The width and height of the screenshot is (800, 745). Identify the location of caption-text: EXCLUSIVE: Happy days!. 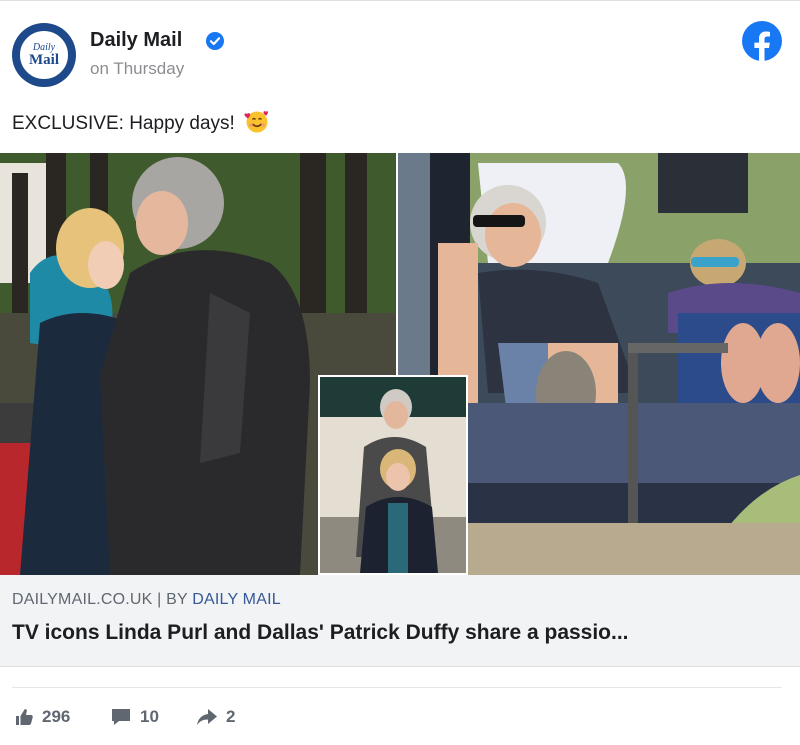
(123, 123).